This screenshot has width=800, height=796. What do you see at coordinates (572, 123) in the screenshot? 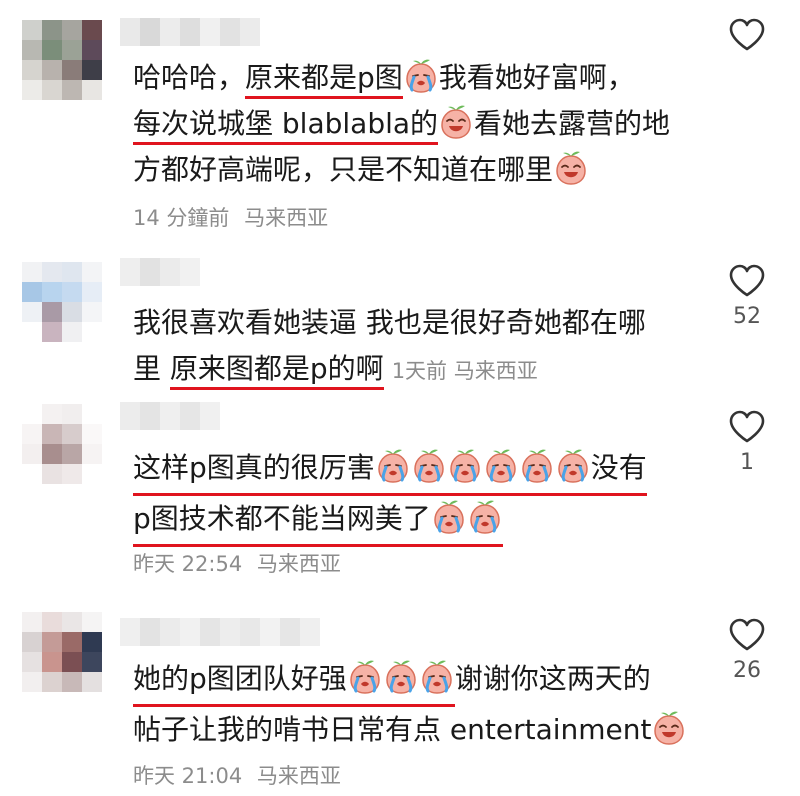
I see `text-plain: 看她去露营的地` at bounding box center [572, 123].